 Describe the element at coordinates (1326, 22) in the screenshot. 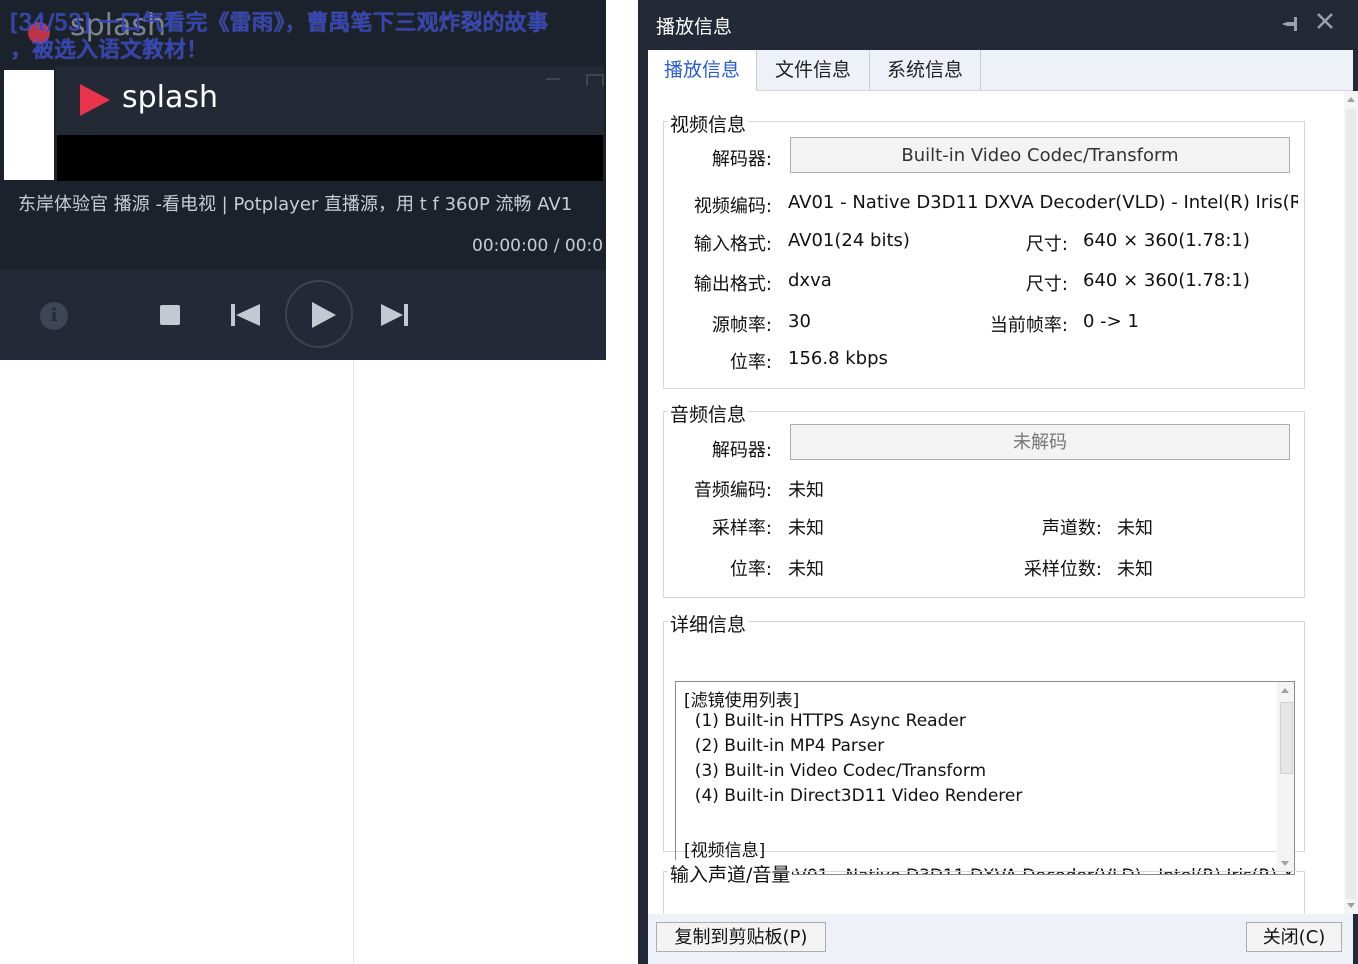

I see `close-icon` at that location.